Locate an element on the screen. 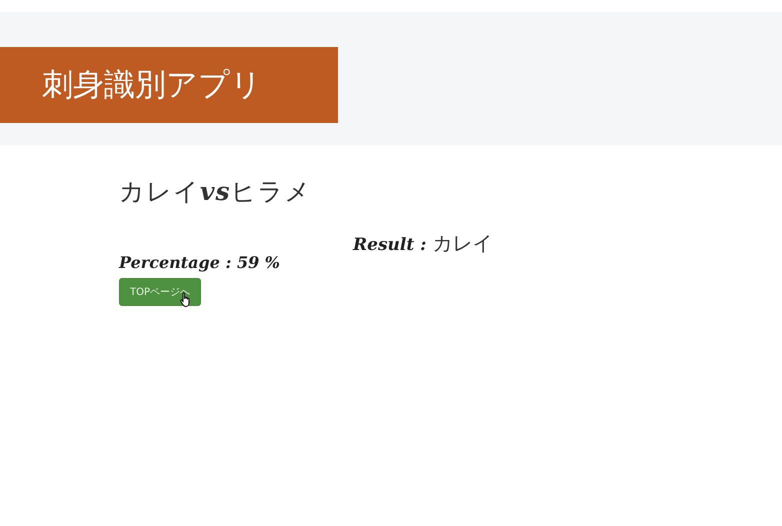  hand-pointer-icon is located at coordinates (186, 299).